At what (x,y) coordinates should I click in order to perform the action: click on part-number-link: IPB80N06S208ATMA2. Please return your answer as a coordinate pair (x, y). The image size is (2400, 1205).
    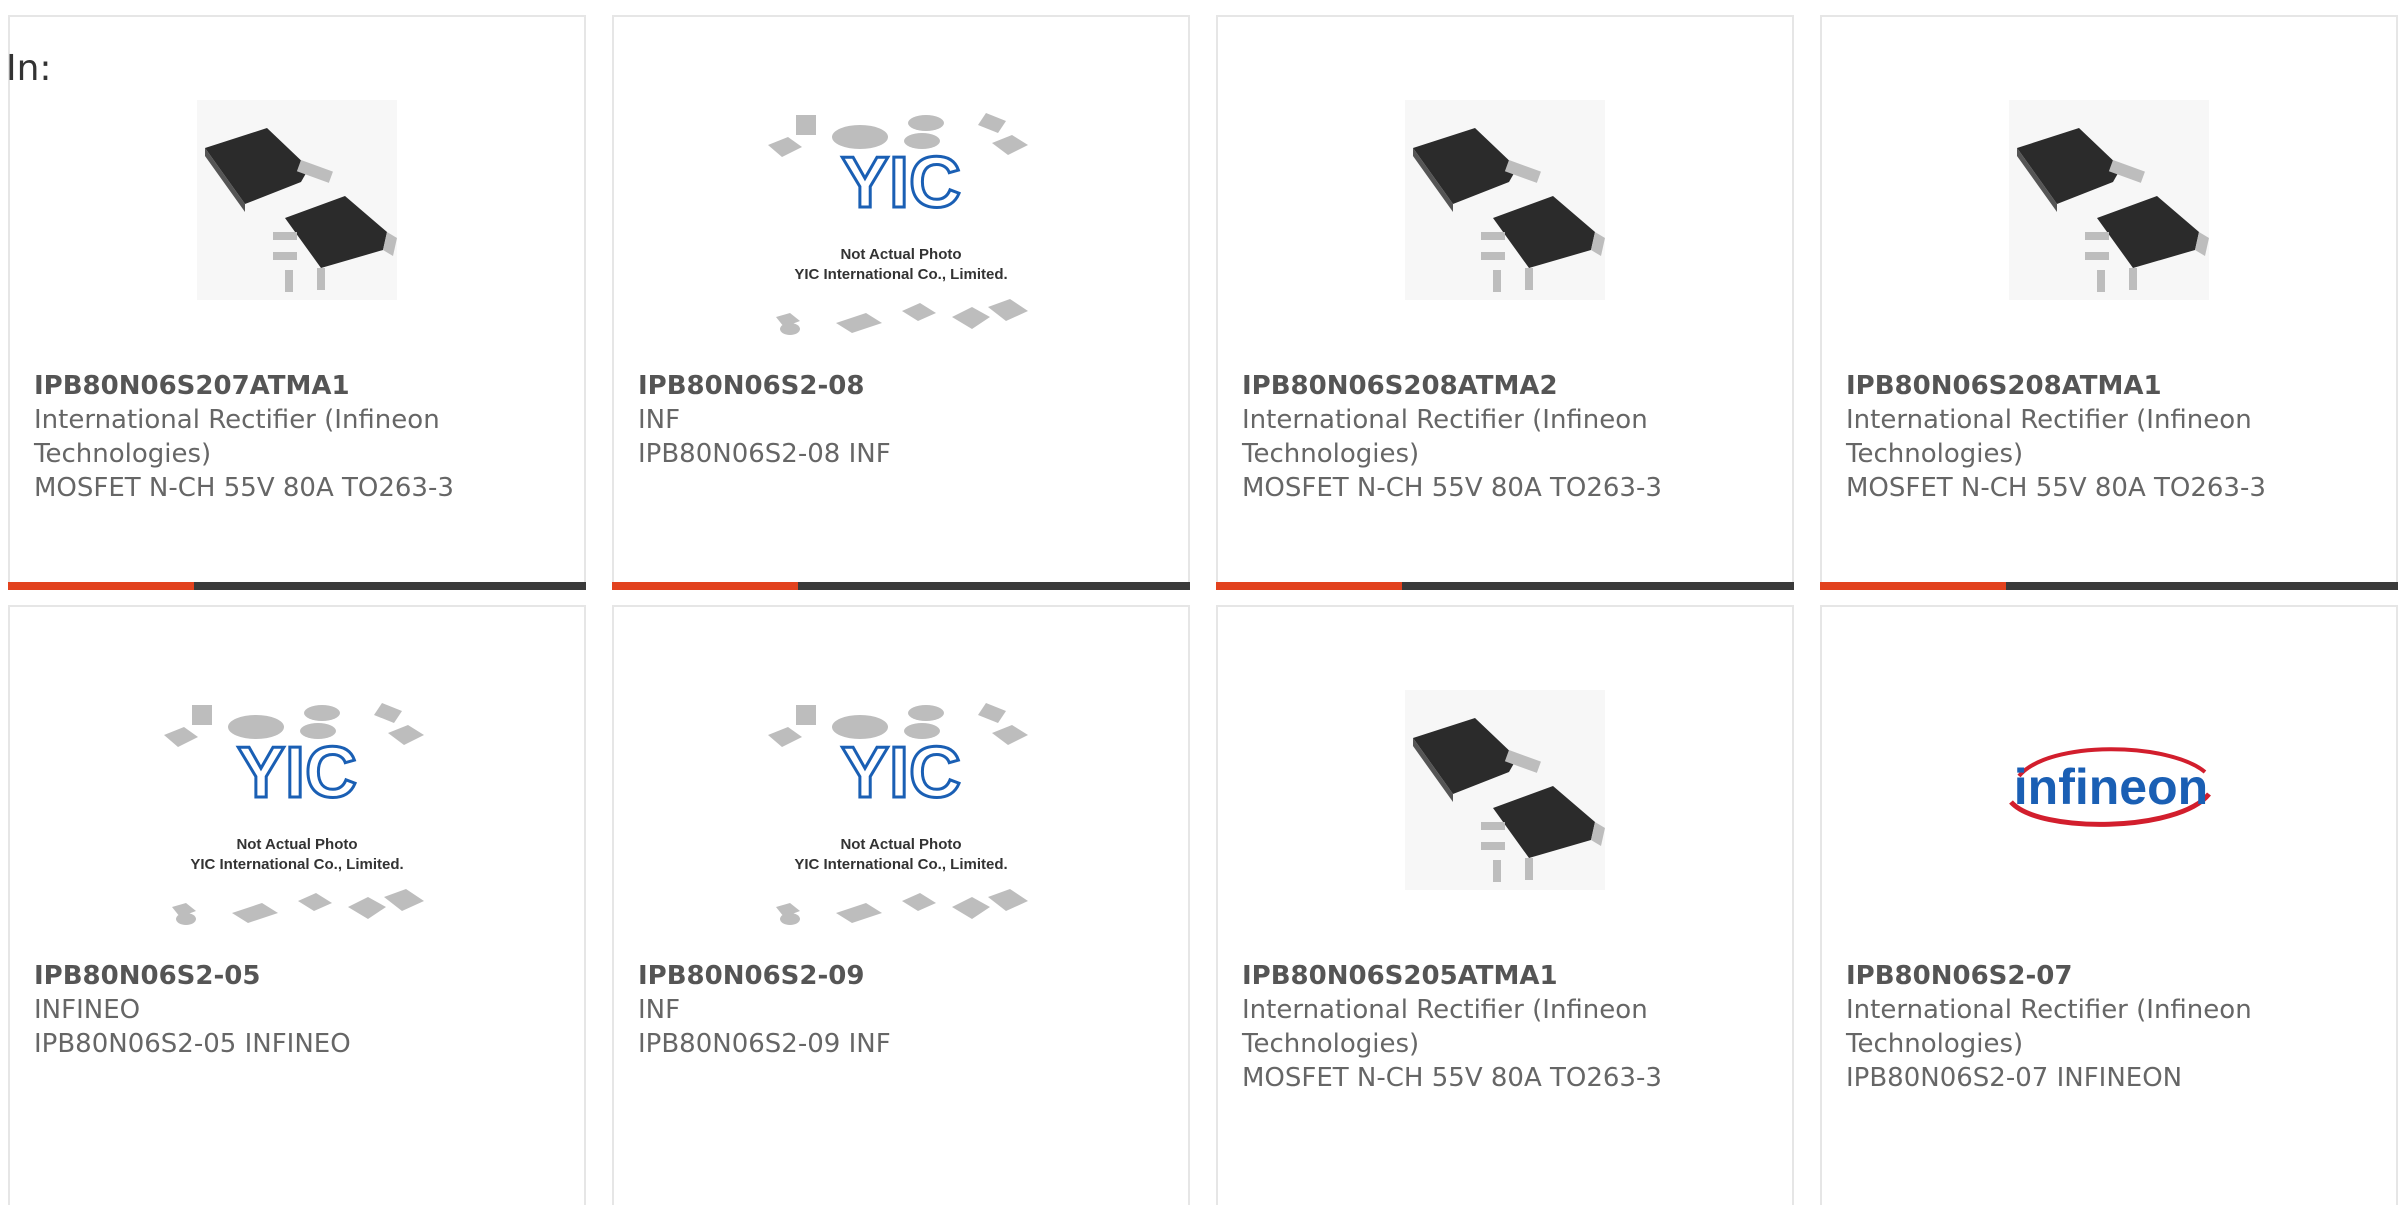
    Looking at the image, I should click on (1507, 386).